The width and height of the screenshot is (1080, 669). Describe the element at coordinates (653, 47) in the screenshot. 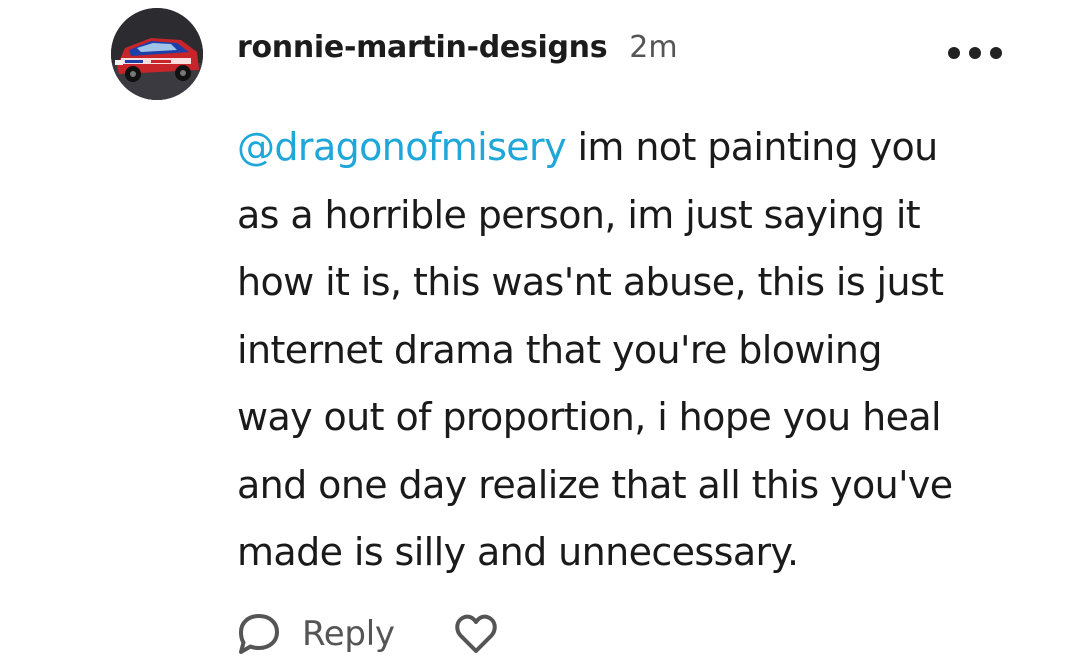

I see `comment-timestamp: 2m` at that location.